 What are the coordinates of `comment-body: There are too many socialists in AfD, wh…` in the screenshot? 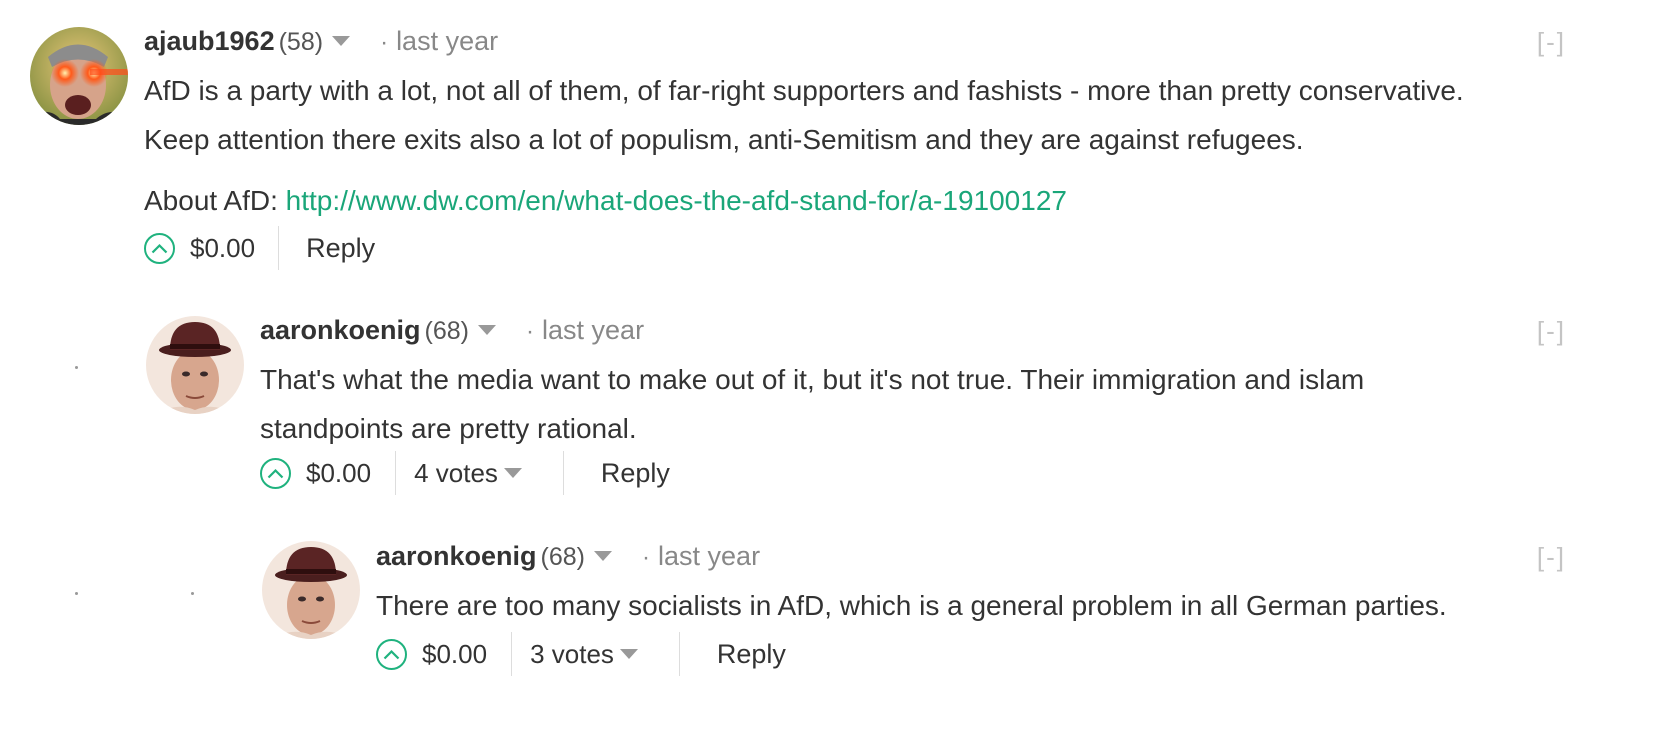 It's located at (911, 605).